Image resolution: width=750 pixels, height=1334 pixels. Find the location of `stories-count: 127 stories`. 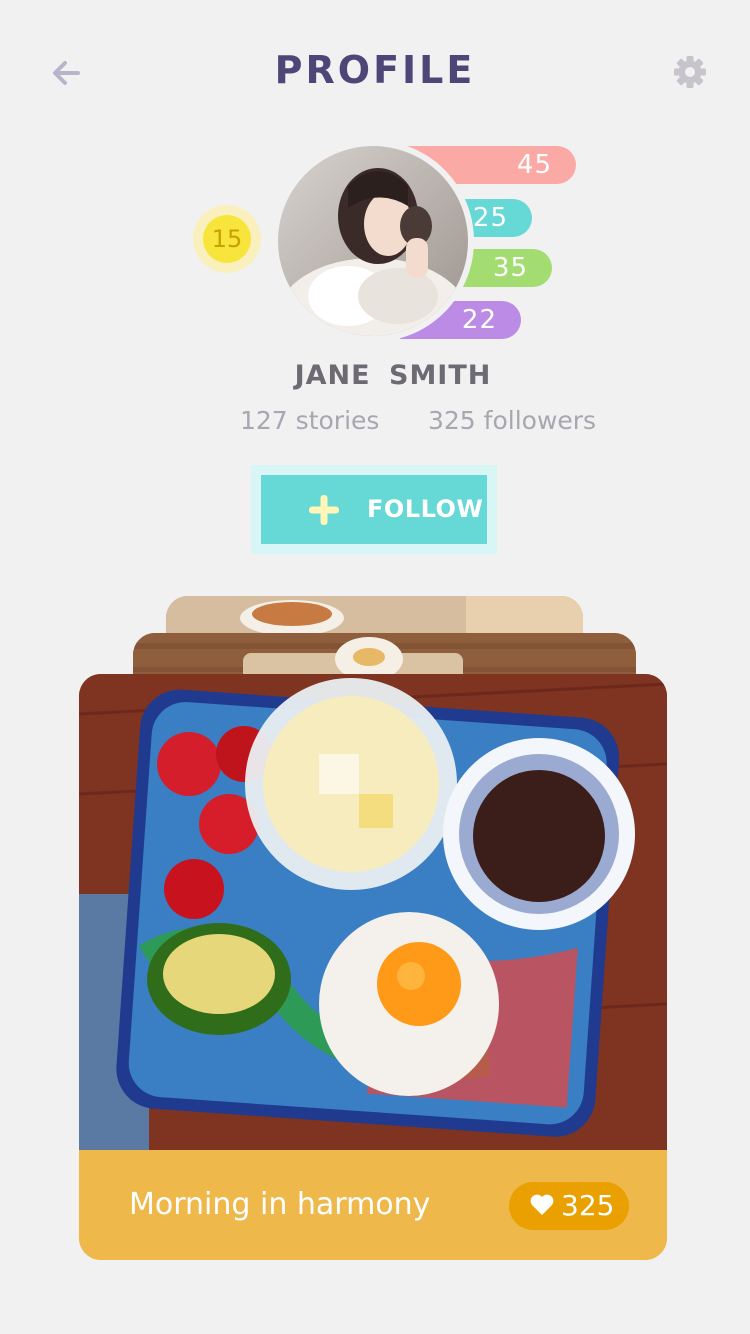

stories-count: 127 stories is located at coordinates (309, 420).